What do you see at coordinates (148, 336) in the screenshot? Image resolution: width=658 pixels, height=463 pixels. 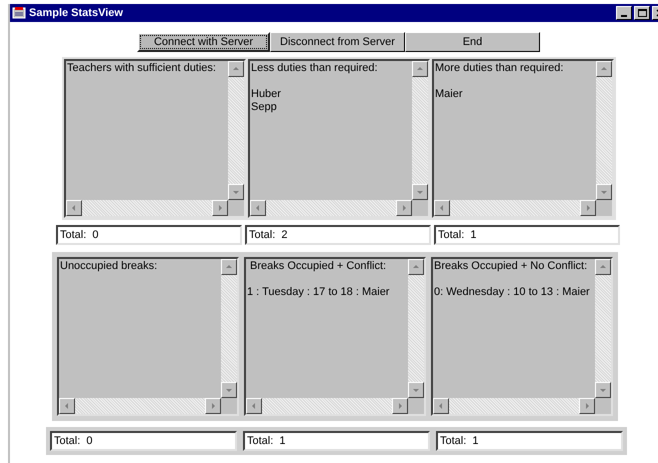 I see `text-area: Unoccupied breaks:` at bounding box center [148, 336].